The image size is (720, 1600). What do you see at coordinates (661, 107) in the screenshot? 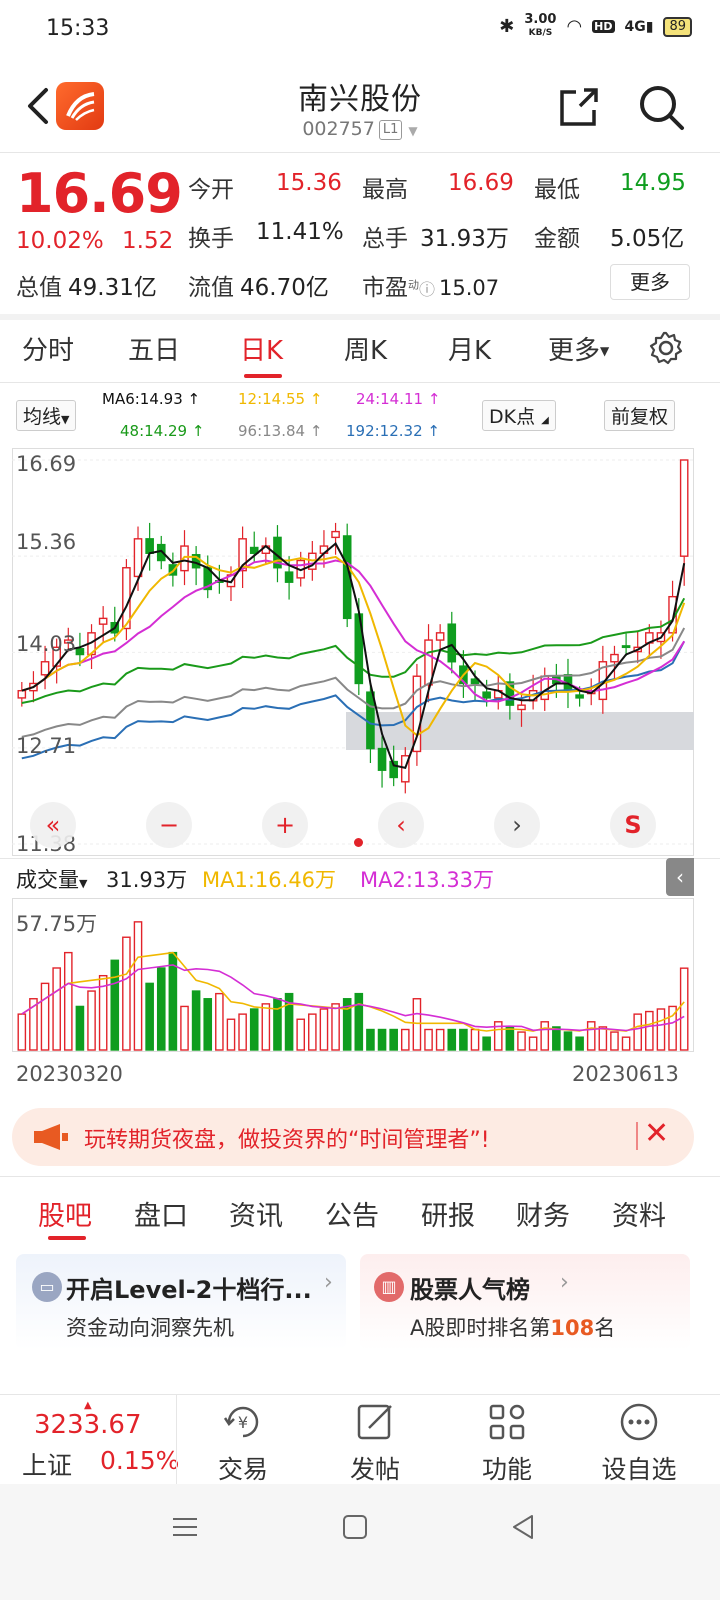
I see `search-icon` at bounding box center [661, 107].